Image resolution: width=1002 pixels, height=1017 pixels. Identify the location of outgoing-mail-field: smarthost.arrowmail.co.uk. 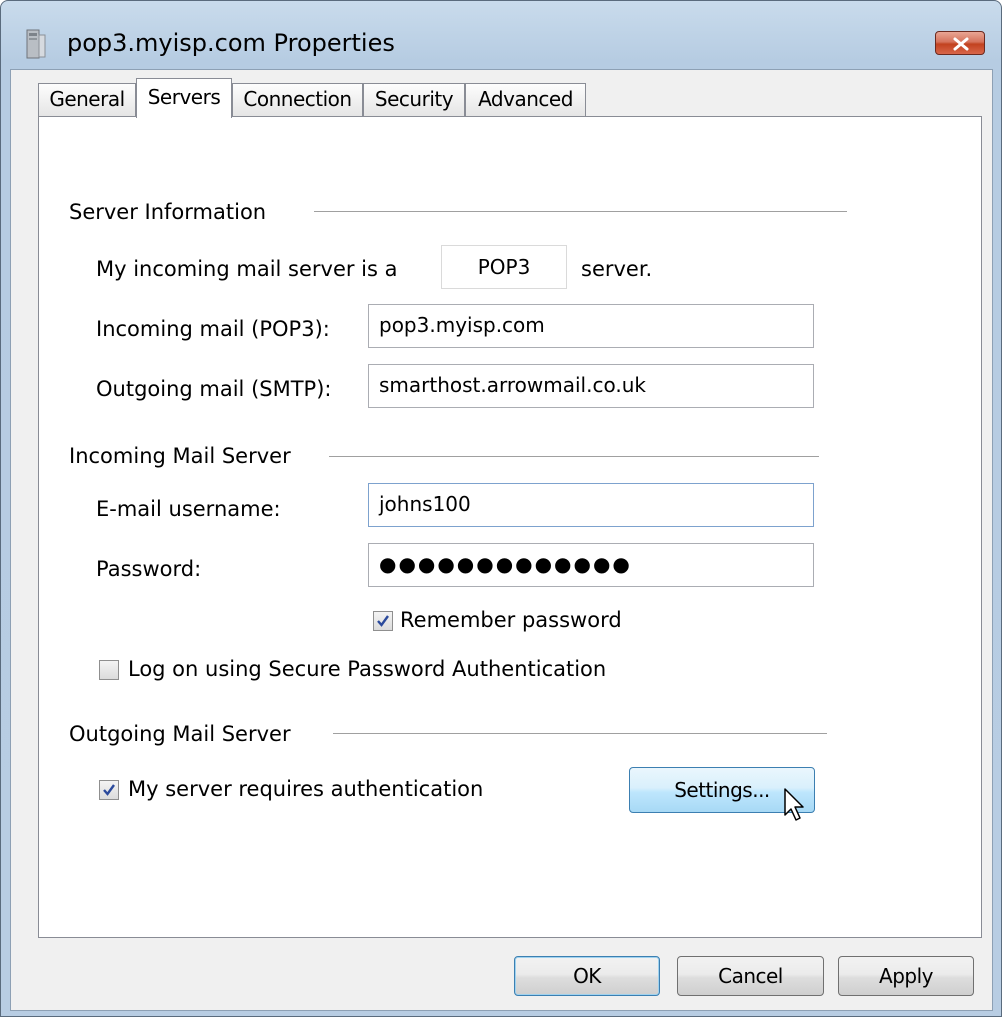
(591, 386).